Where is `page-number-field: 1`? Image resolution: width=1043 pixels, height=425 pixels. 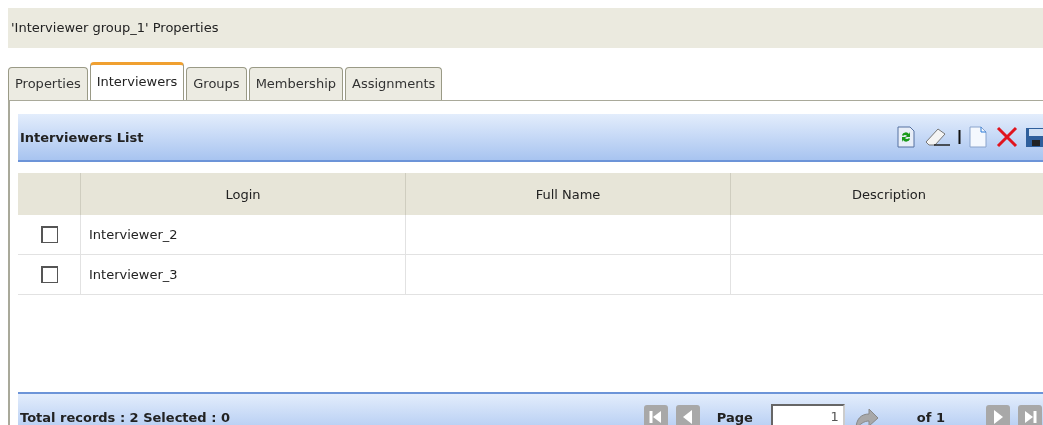
page-number-field: 1 is located at coordinates (807, 414).